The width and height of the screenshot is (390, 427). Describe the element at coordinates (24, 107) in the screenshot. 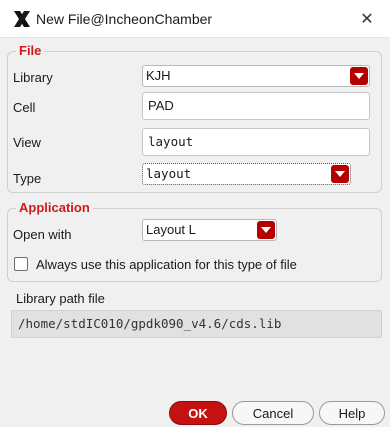

I see `cell-label: Cell` at that location.